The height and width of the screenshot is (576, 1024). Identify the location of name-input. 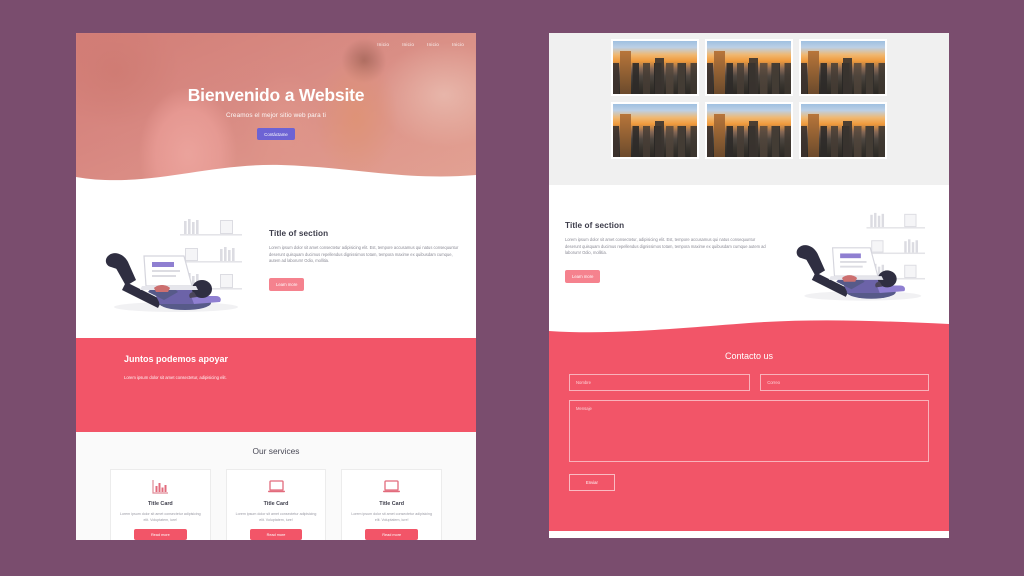
(660, 382).